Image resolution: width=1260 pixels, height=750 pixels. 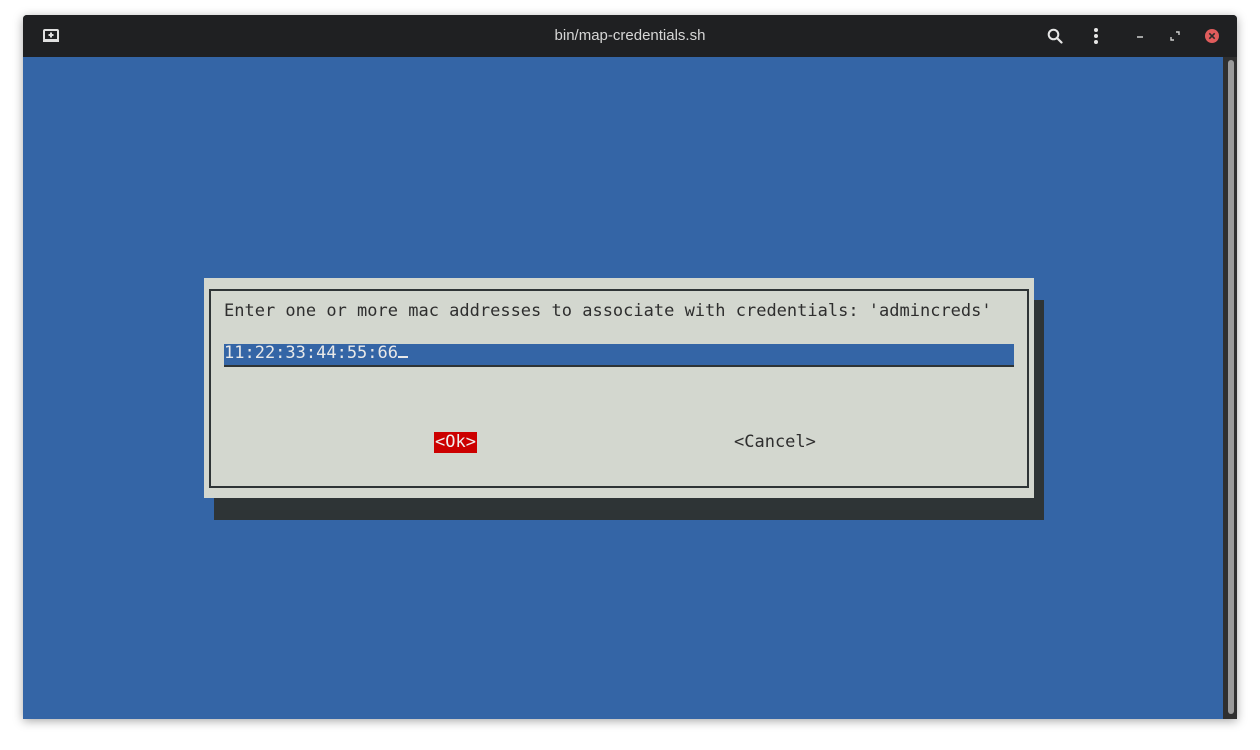 I want to click on close-button, so click(x=1212, y=36).